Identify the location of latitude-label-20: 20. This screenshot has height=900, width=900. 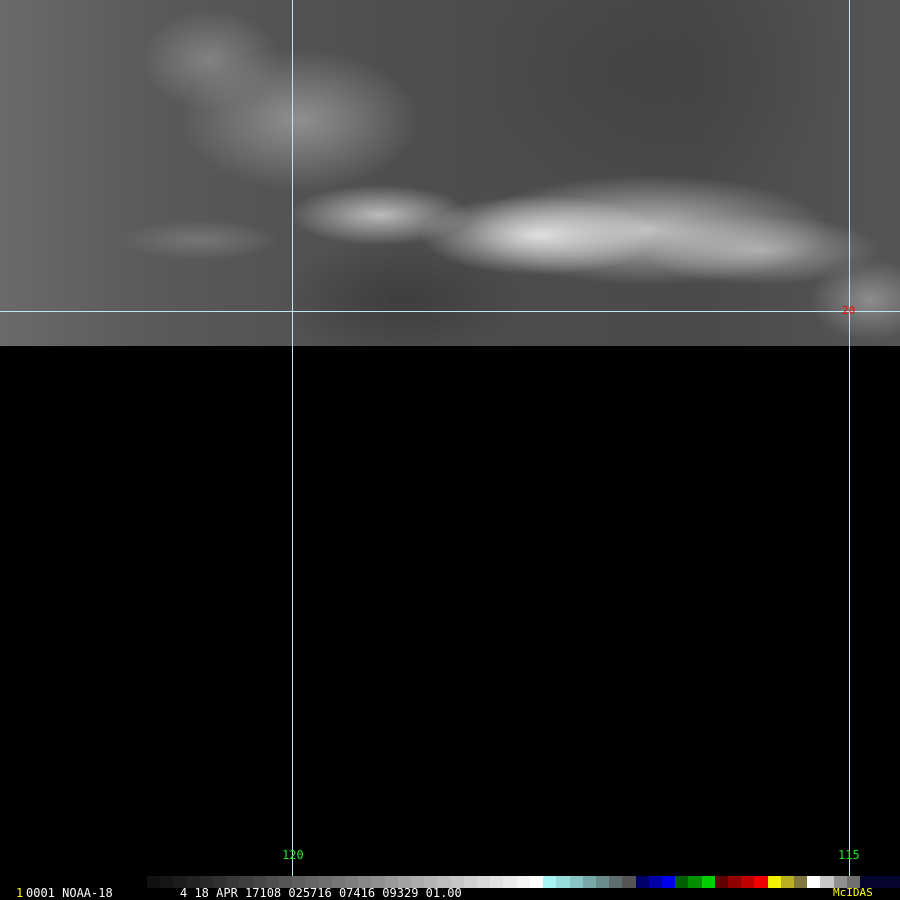
(849, 310).